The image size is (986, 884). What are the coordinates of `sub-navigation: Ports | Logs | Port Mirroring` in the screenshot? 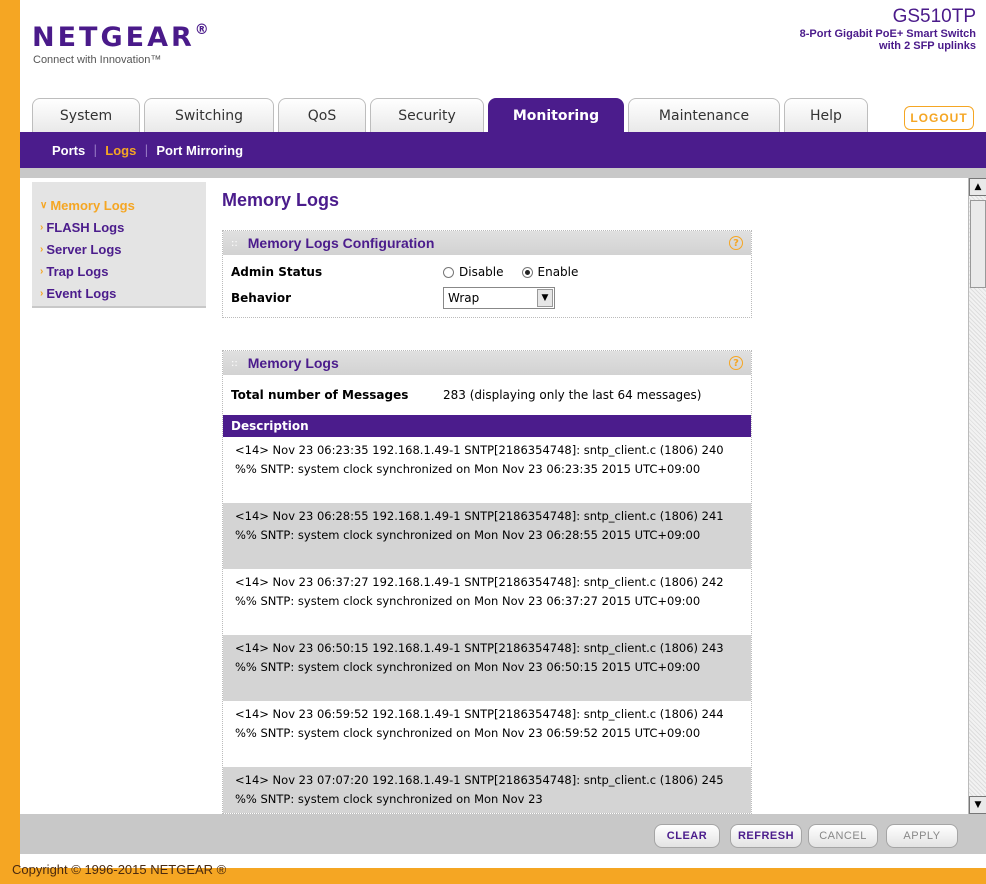 It's located at (503, 150).